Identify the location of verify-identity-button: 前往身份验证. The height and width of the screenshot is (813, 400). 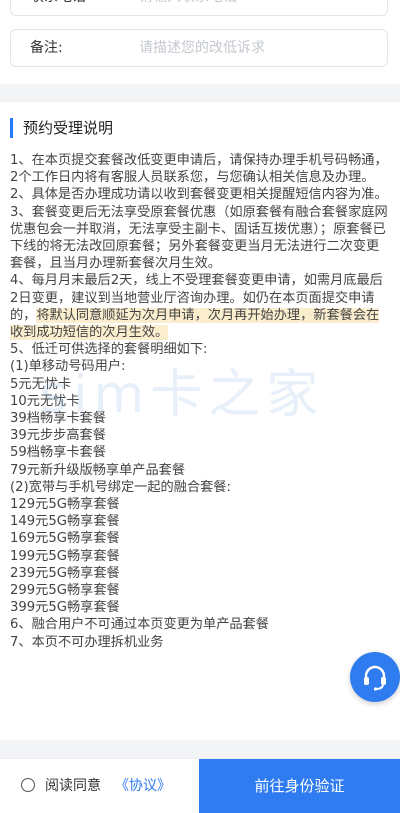
(299, 786).